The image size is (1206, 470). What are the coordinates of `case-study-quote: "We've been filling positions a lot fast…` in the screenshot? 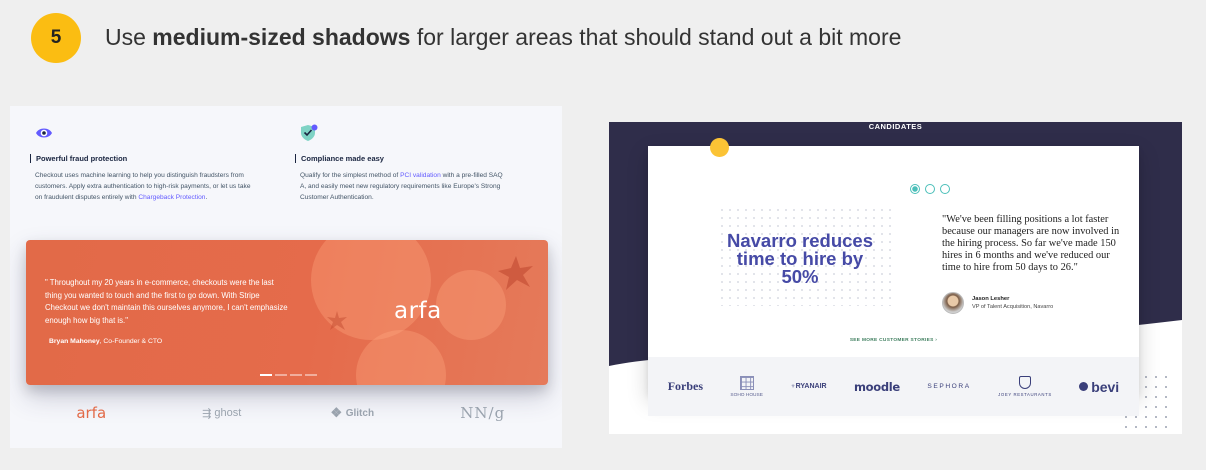 It's located at (1031, 243).